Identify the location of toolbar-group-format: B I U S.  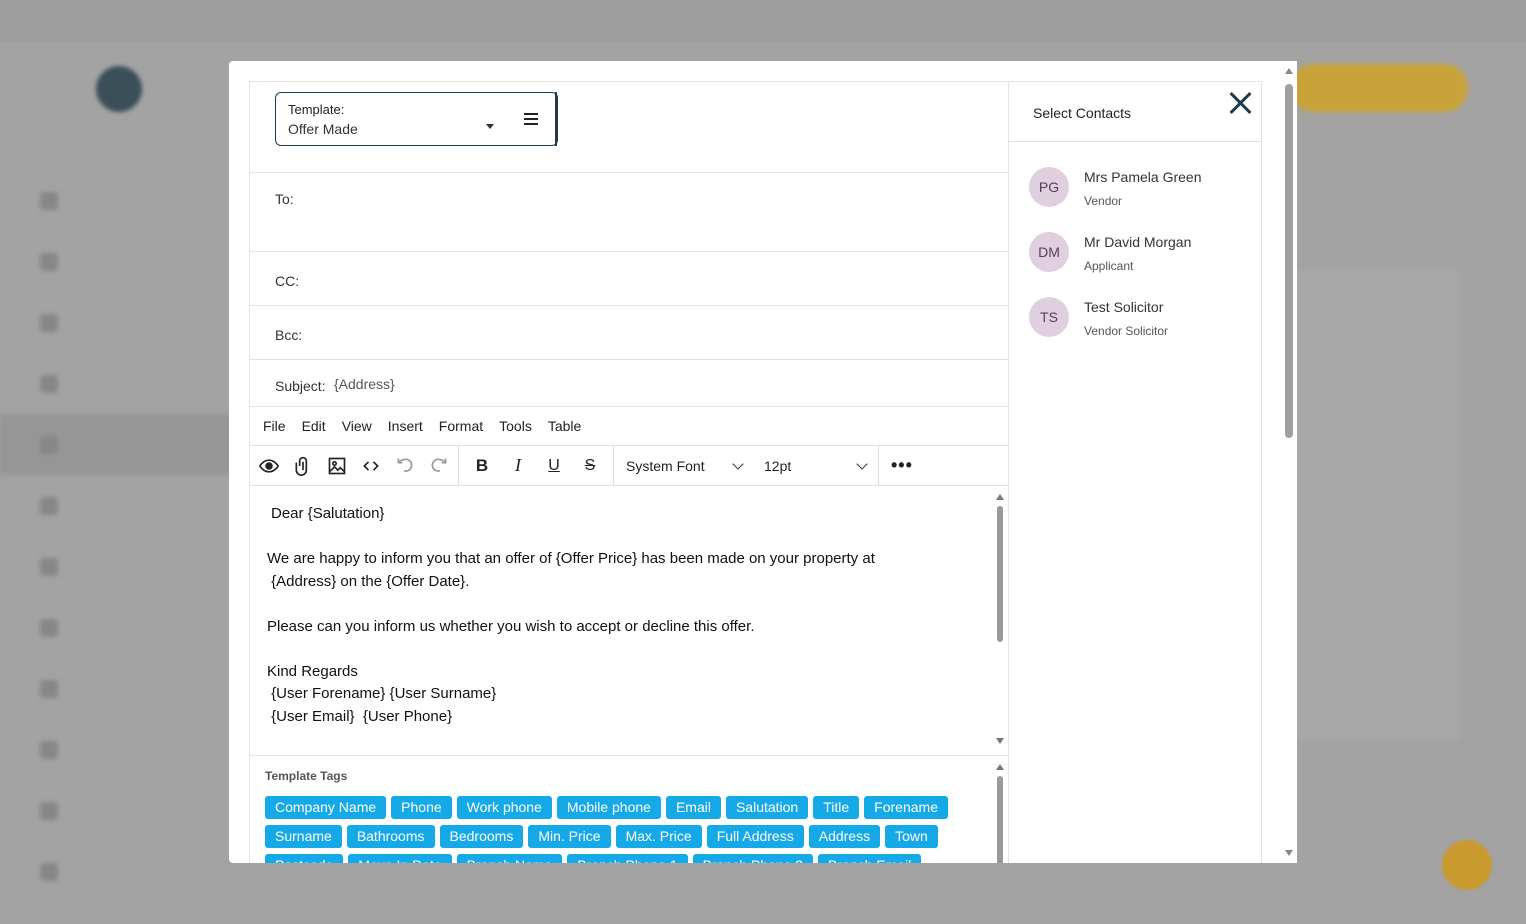
(536, 465).